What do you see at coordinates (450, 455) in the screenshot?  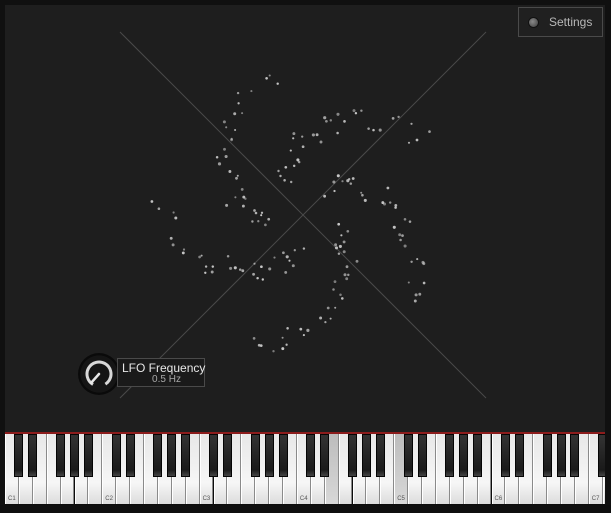 I see `black-key-f#5` at bounding box center [450, 455].